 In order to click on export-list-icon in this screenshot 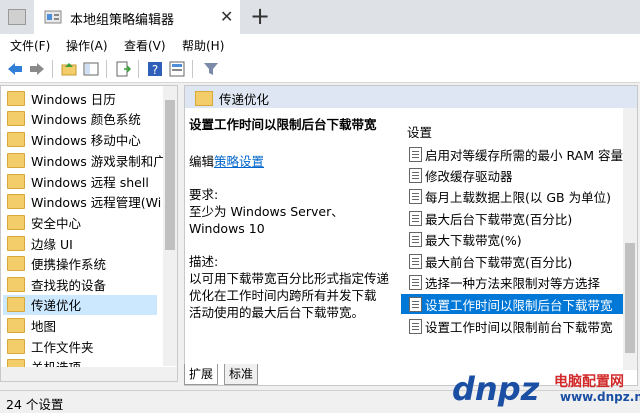, I will do `click(123, 69)`.